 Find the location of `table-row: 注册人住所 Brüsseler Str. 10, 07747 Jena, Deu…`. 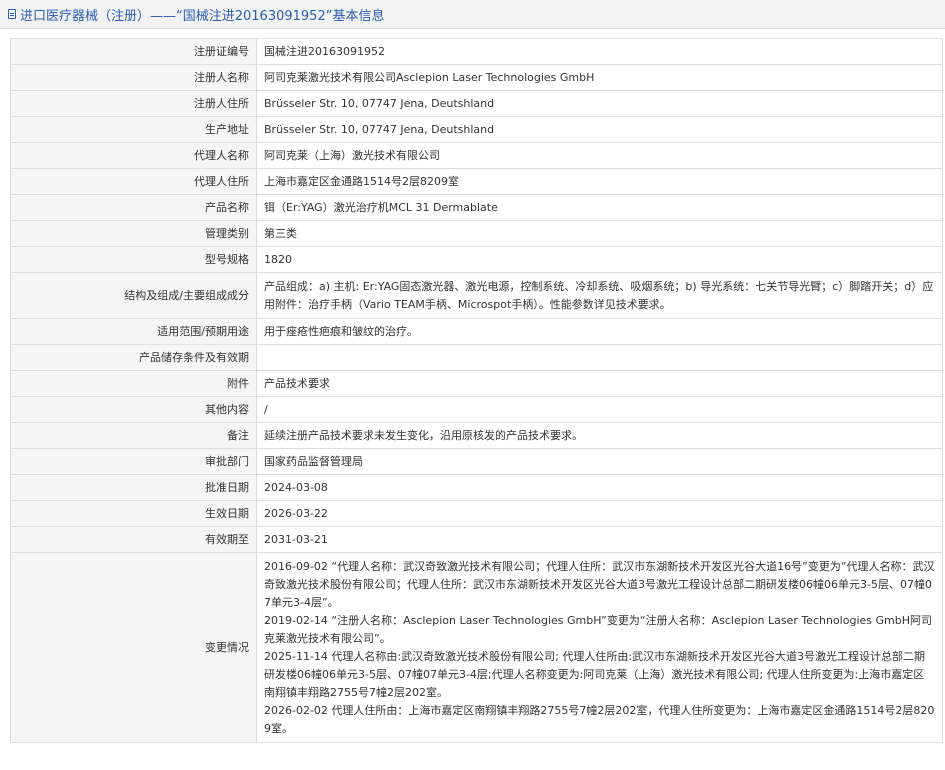

table-row: 注册人住所 Brüsseler Str. 10, 07747 Jena, Deu… is located at coordinates (476, 103).